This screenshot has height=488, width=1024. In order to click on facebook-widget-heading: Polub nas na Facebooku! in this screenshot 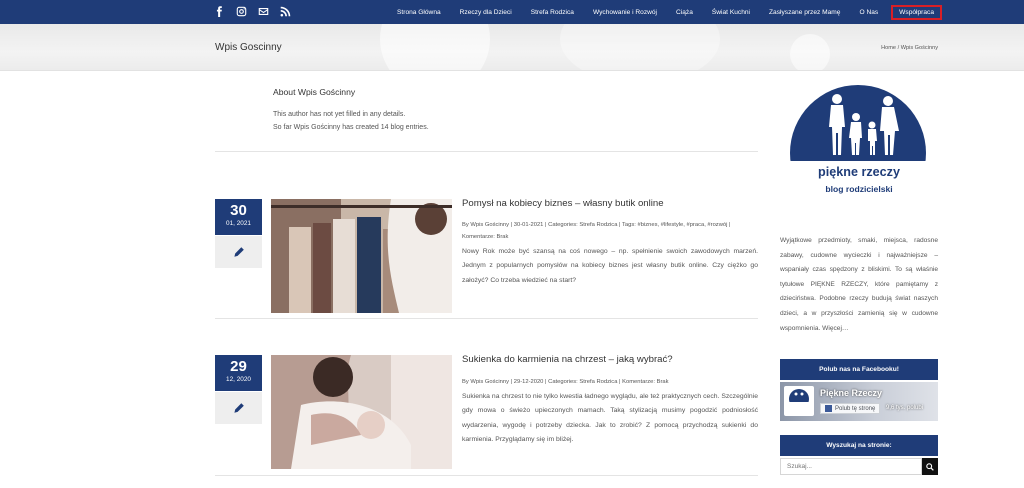, I will do `click(859, 369)`.